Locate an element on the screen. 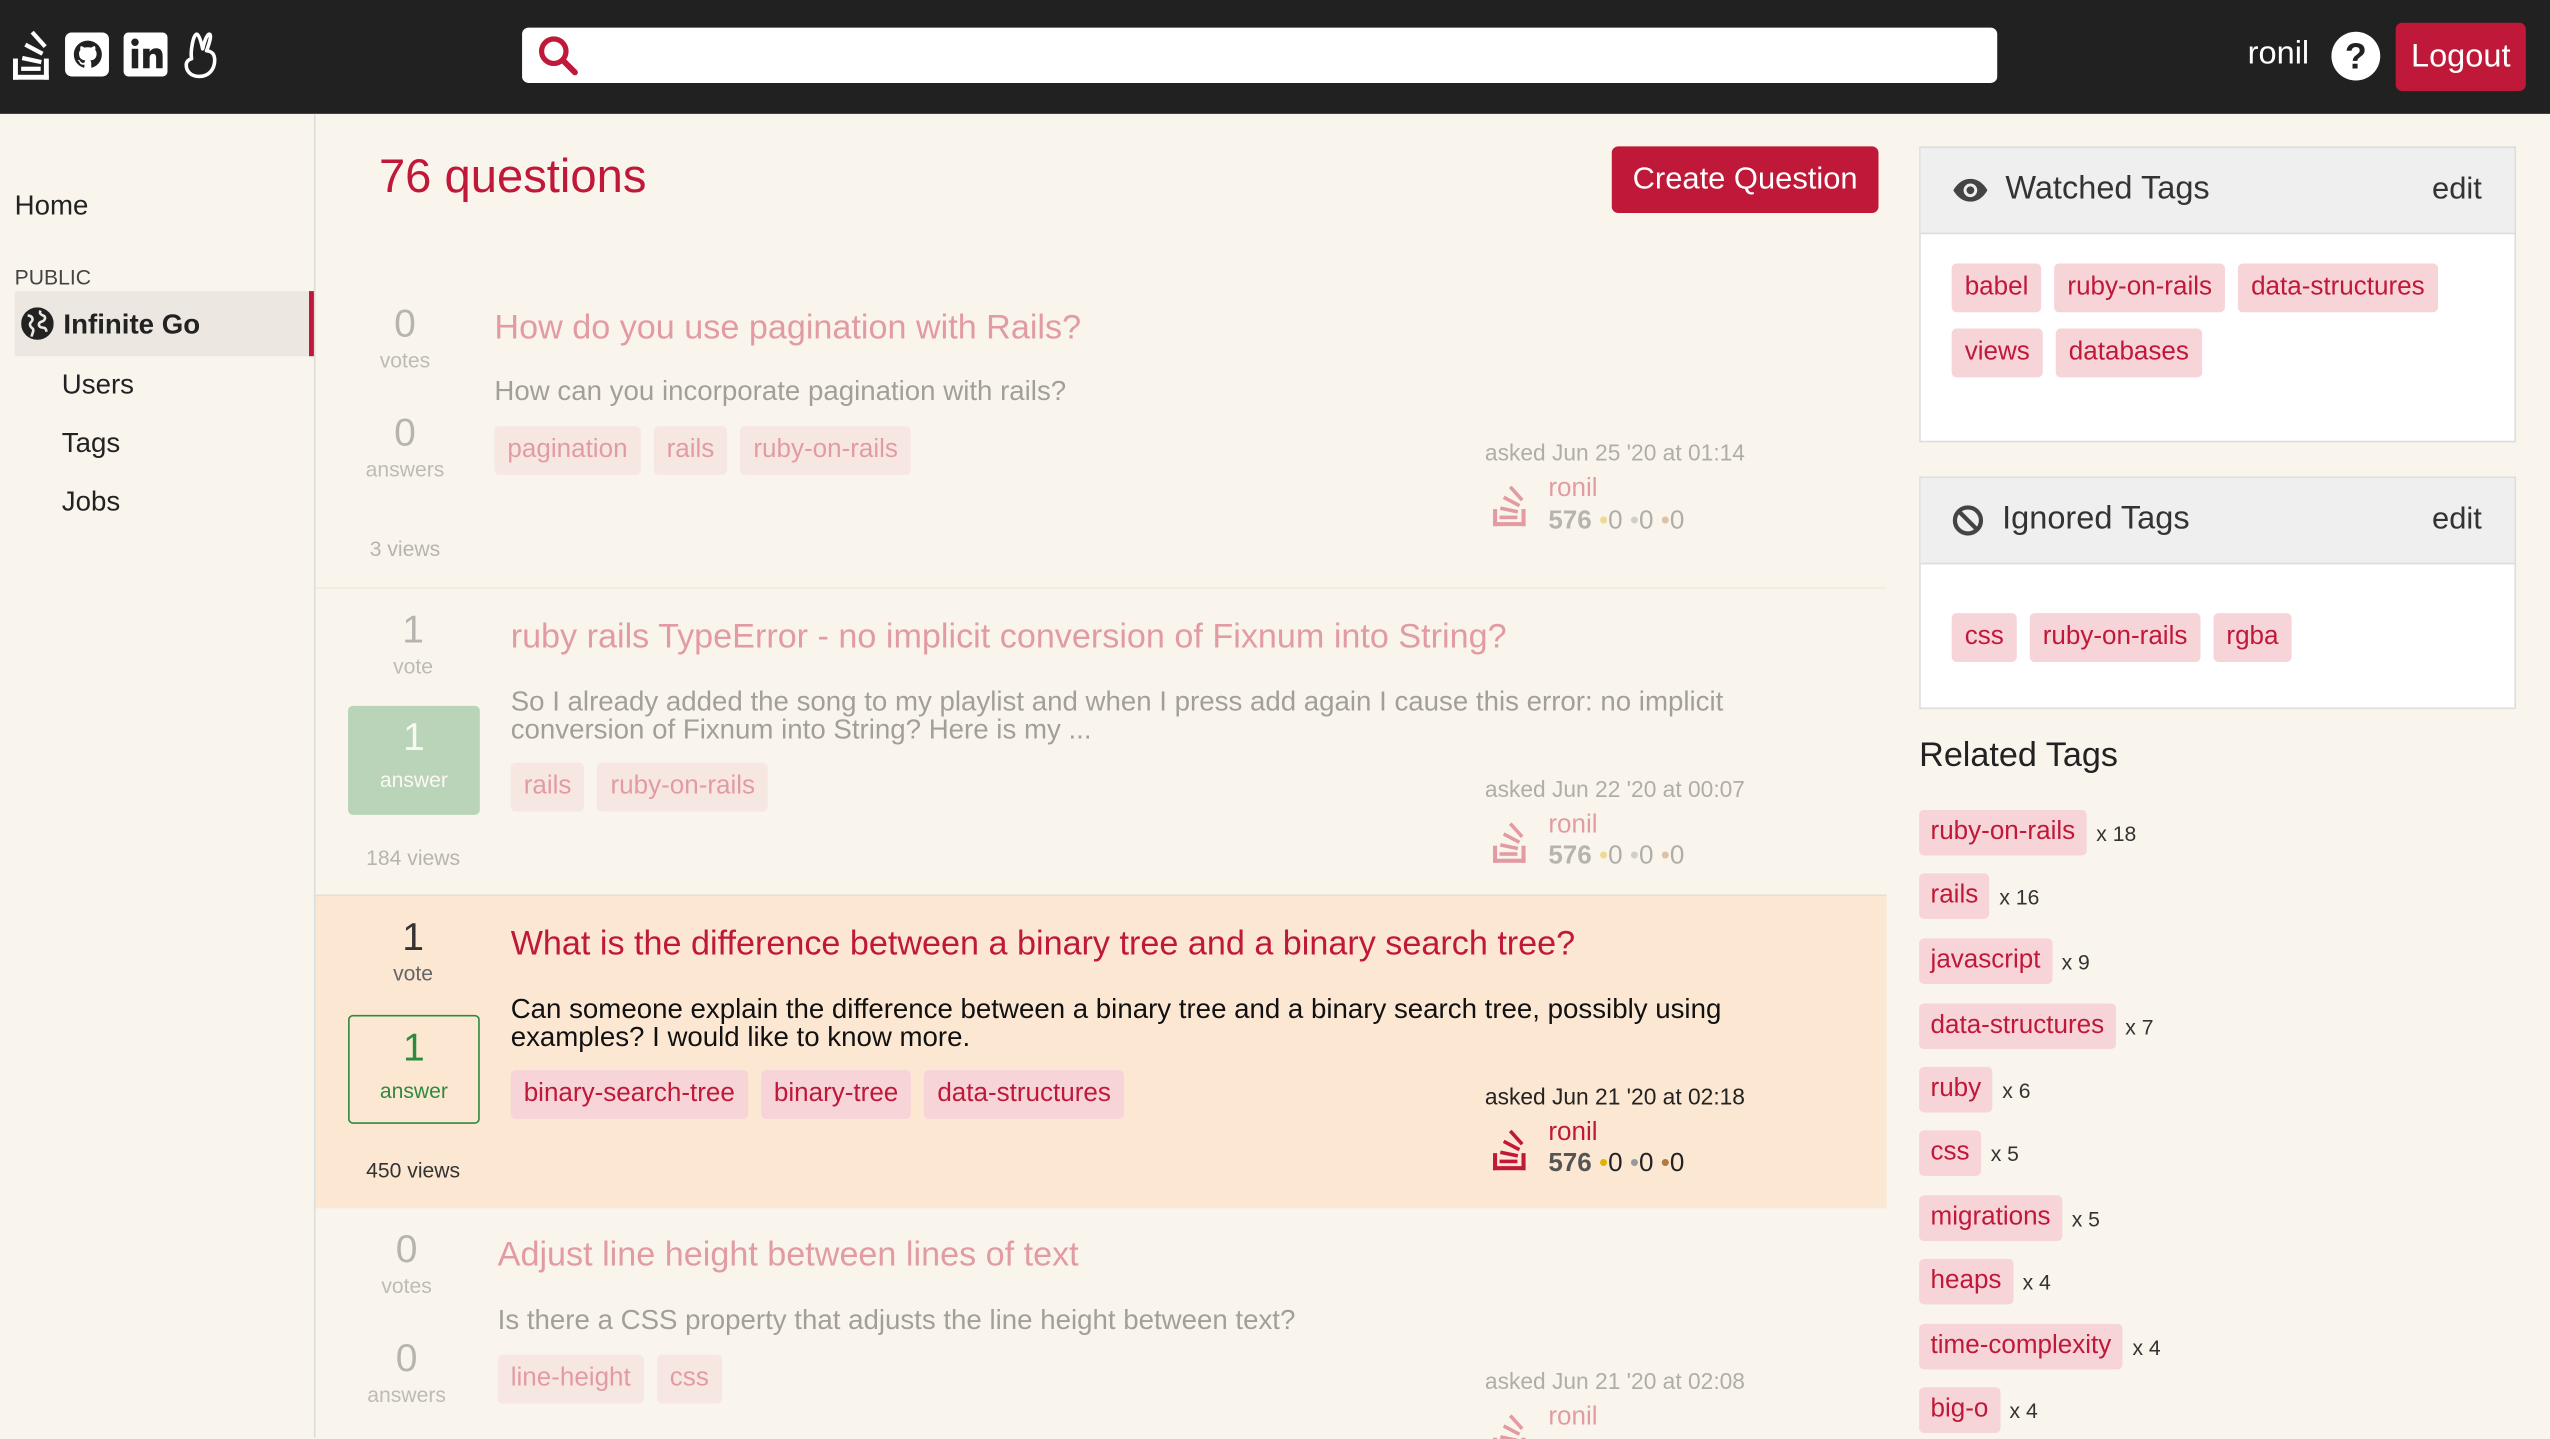 This screenshot has width=2550, height=1439. tag-link: heaps is located at coordinates (1966, 1281).